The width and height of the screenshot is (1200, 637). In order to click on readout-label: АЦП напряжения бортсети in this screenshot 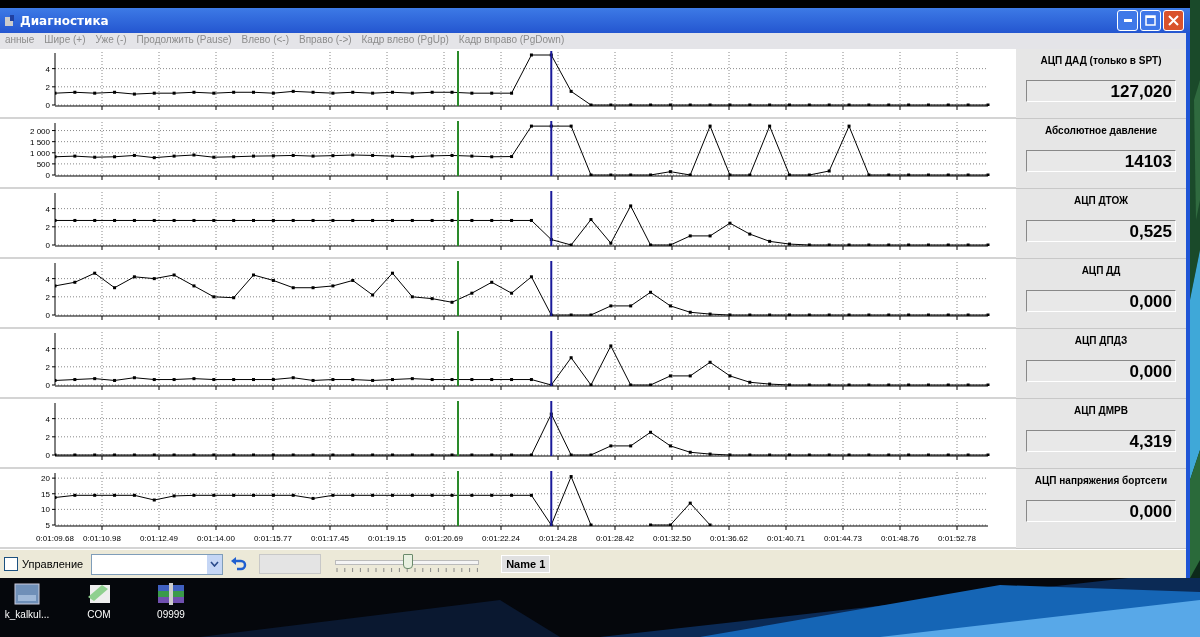, I will do `click(1101, 480)`.